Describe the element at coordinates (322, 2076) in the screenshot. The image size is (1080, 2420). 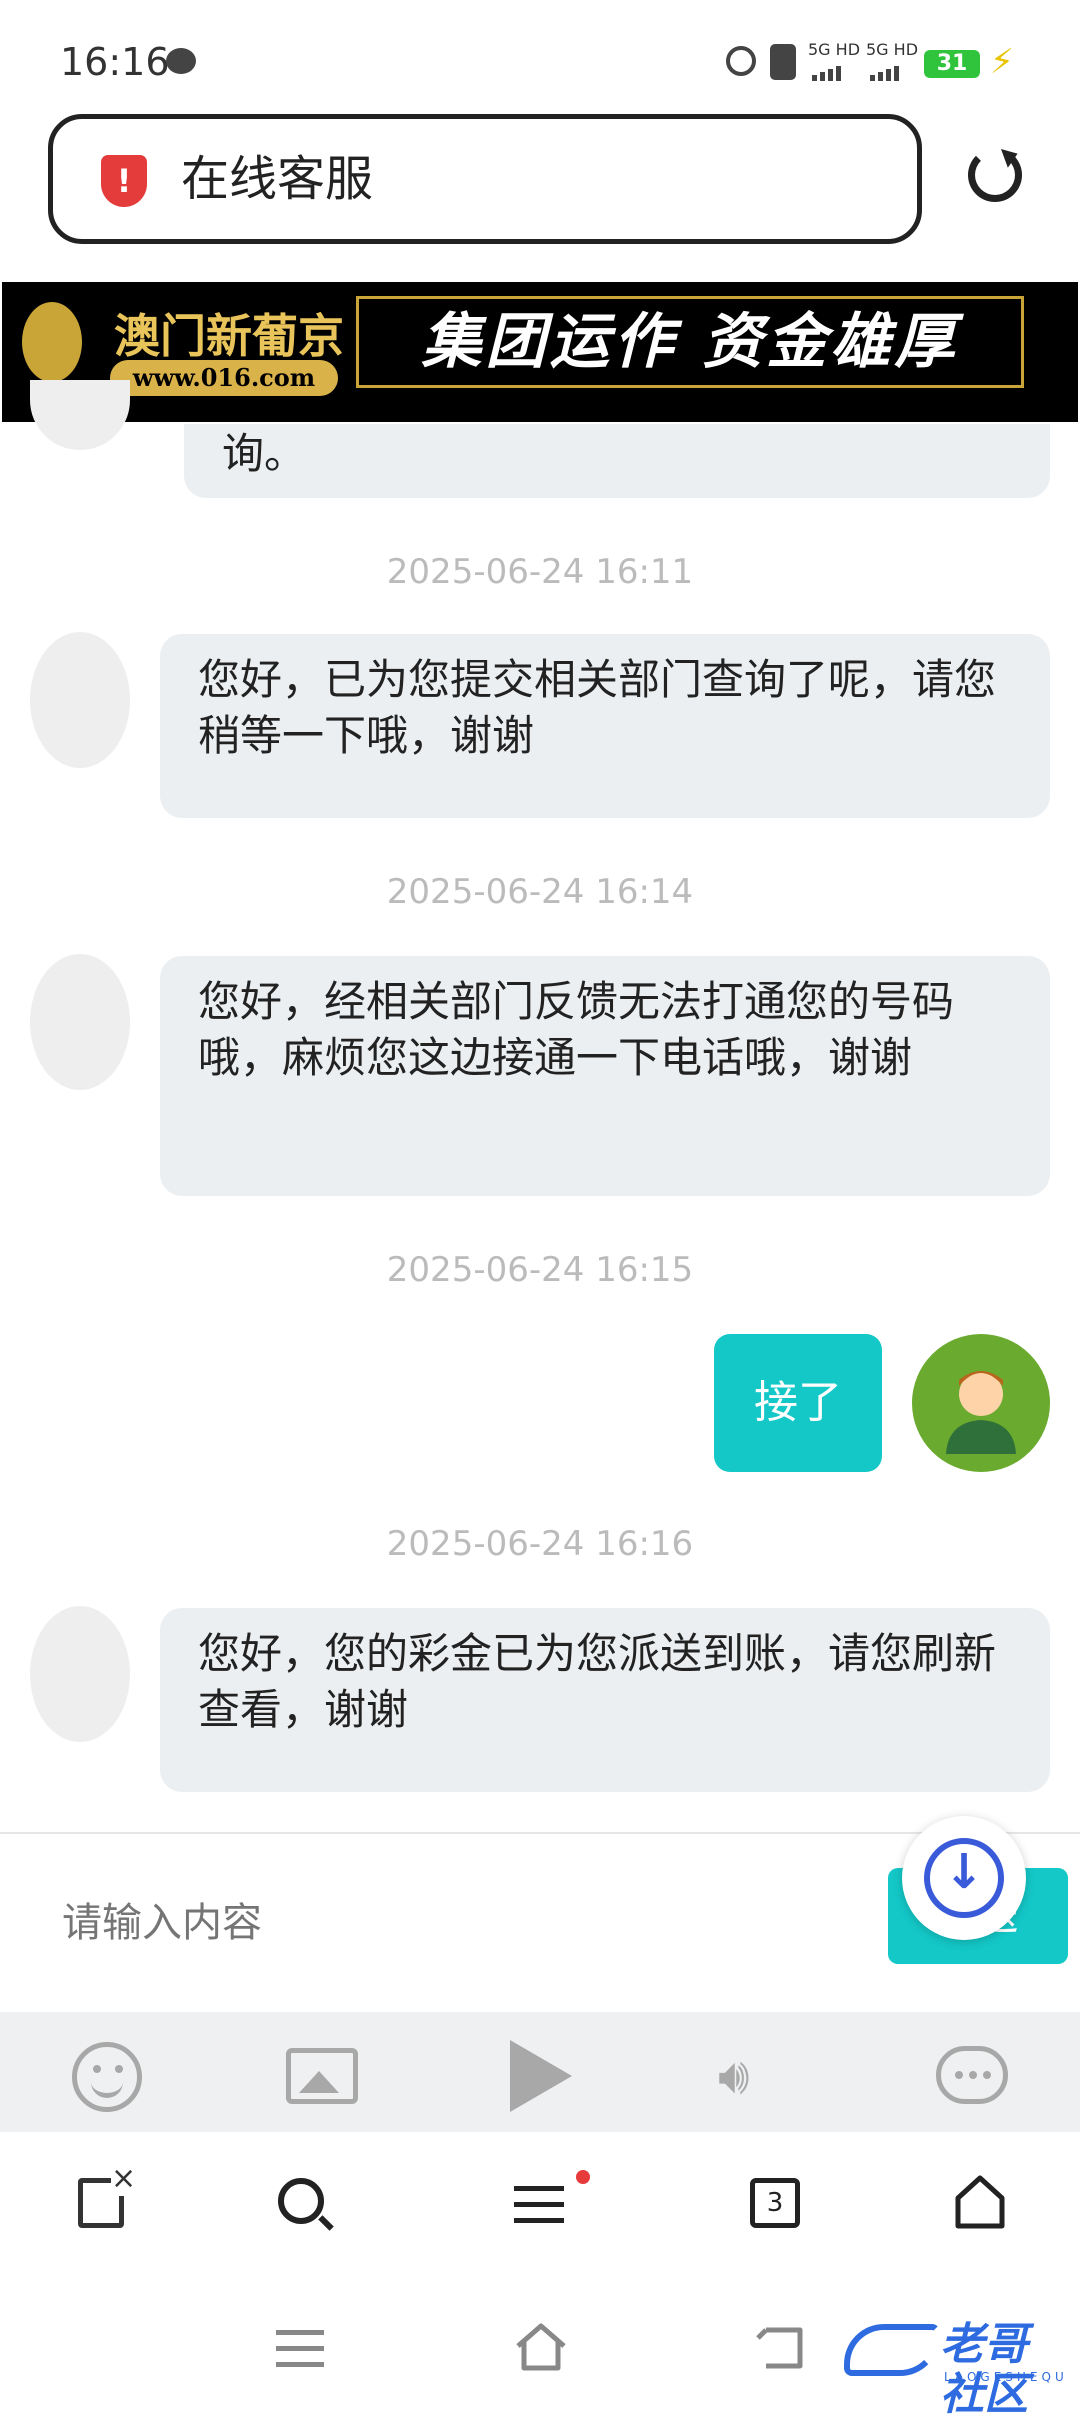
I see `image-icon` at that location.